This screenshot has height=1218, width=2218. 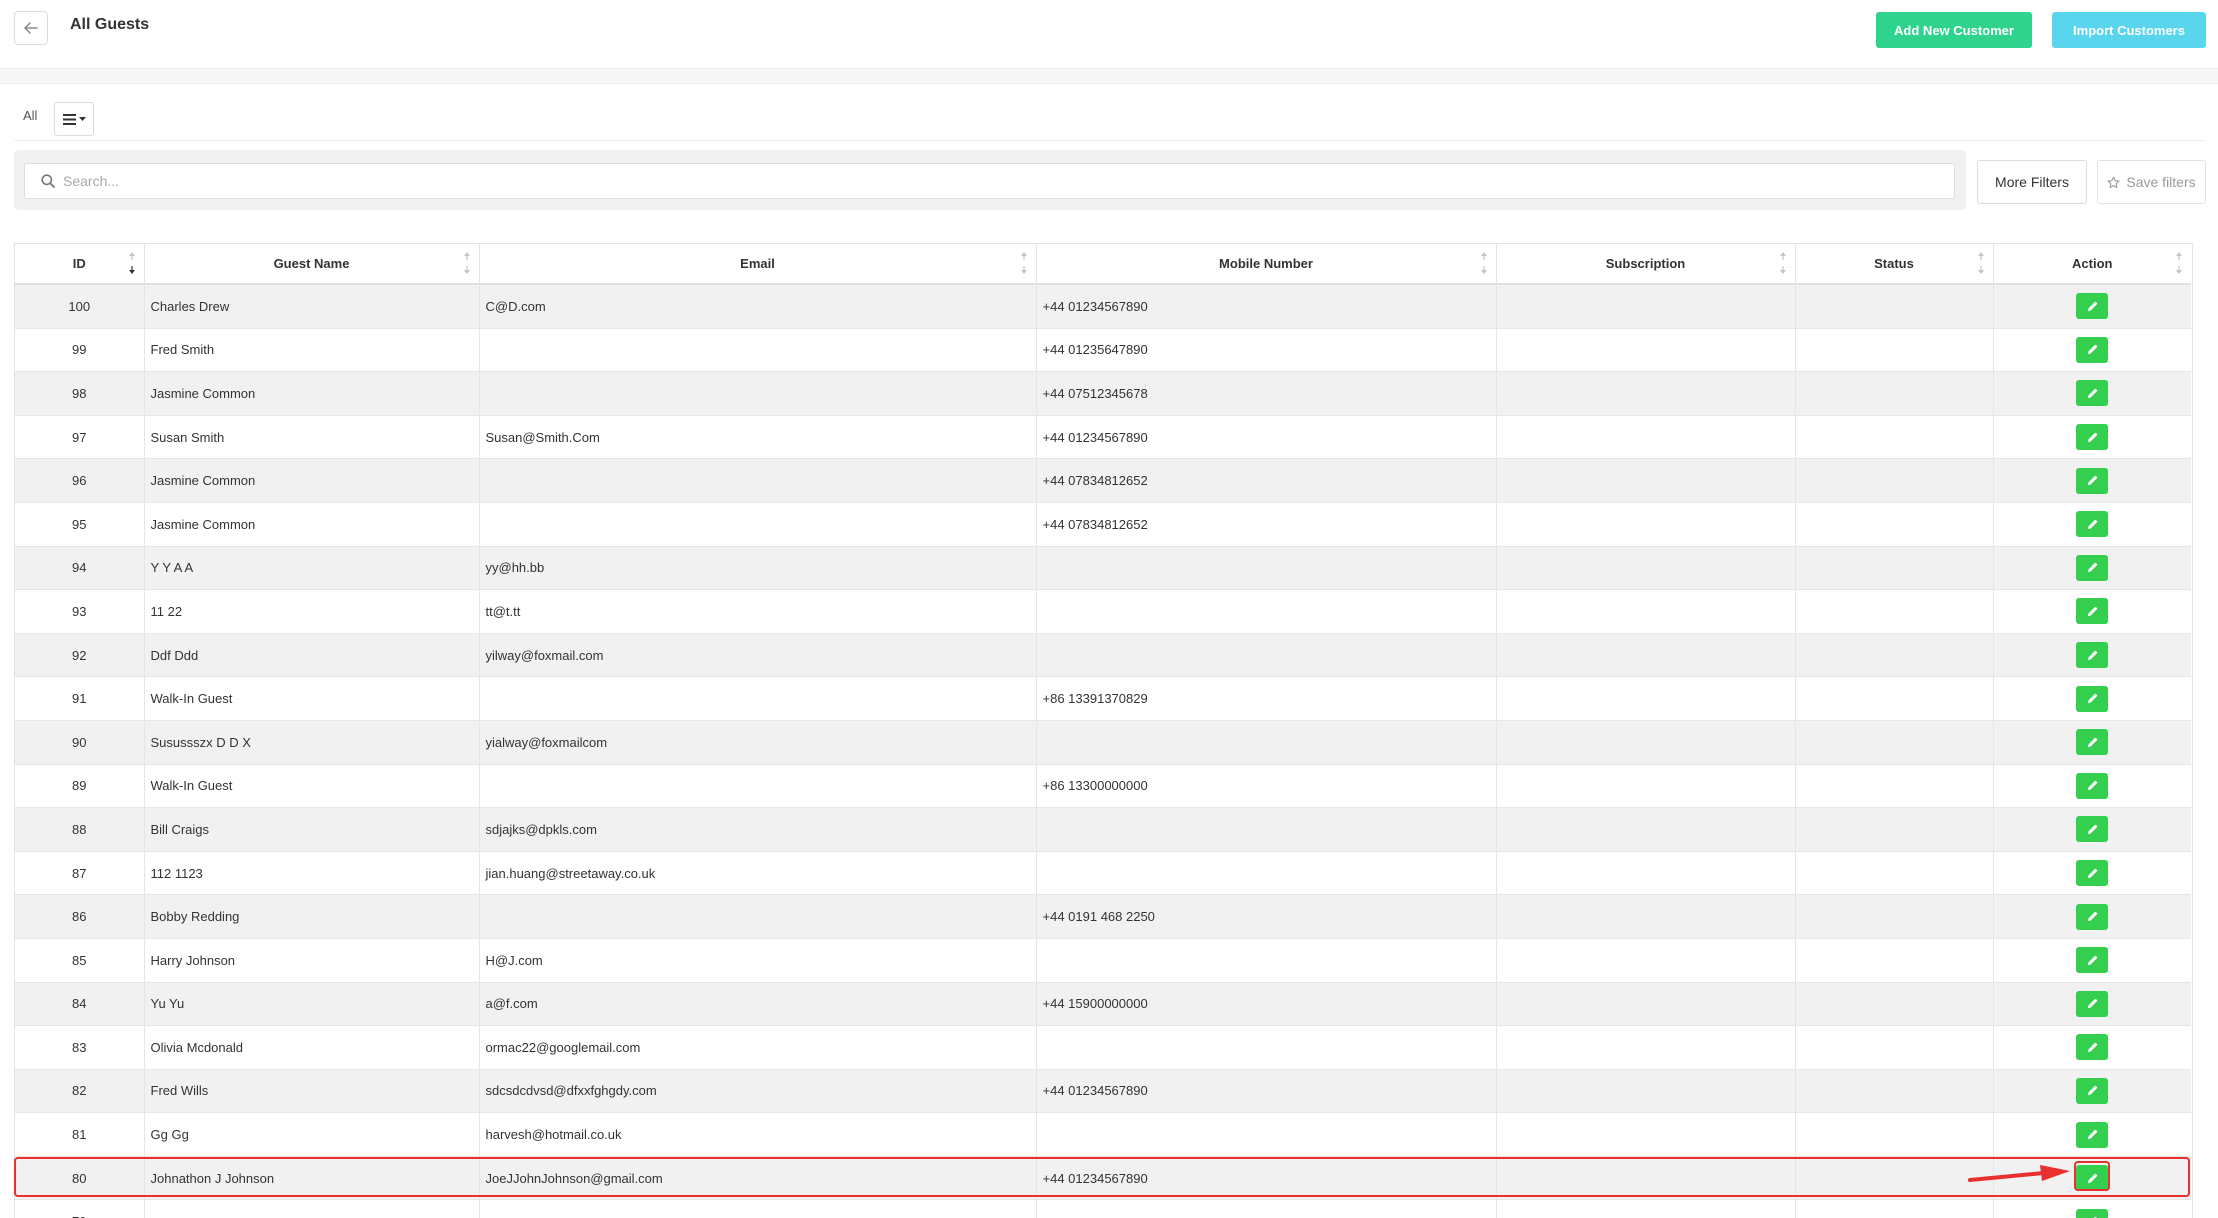 I want to click on cell-email: C@D.com, so click(x=758, y=306).